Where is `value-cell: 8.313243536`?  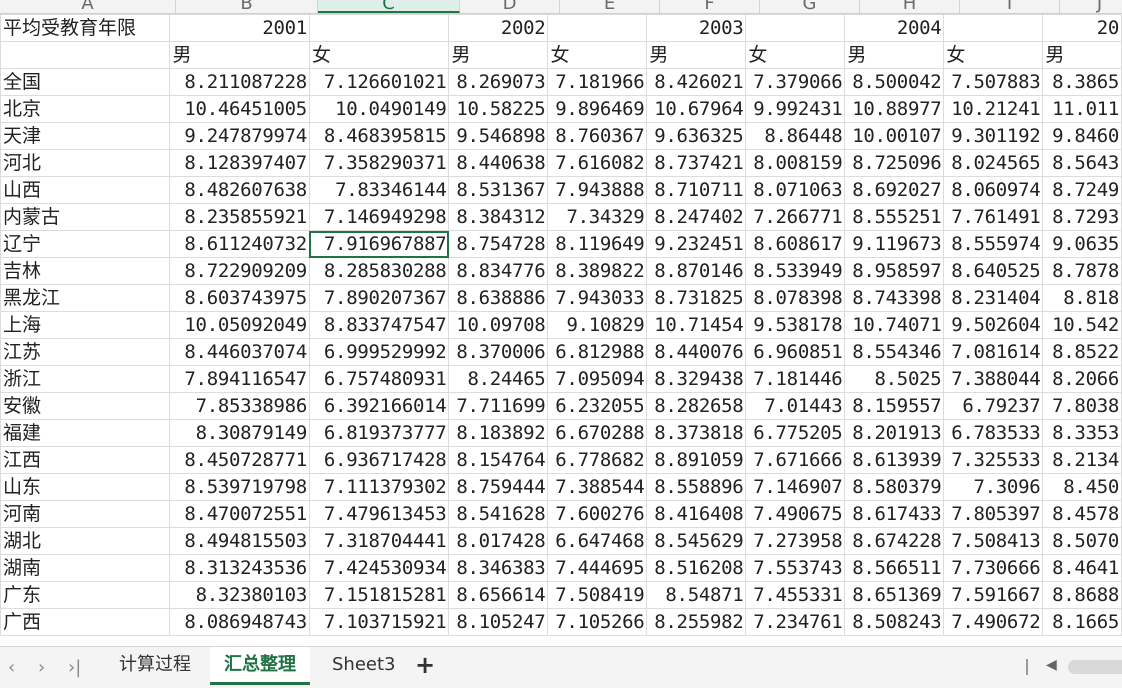
value-cell: 8.313243536 is located at coordinates (239, 568).